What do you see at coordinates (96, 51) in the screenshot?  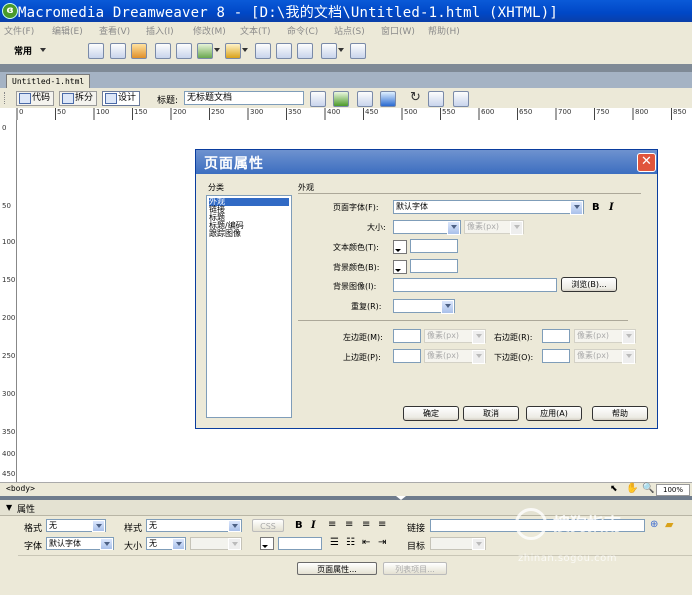 I see `hyperlink-icon` at bounding box center [96, 51].